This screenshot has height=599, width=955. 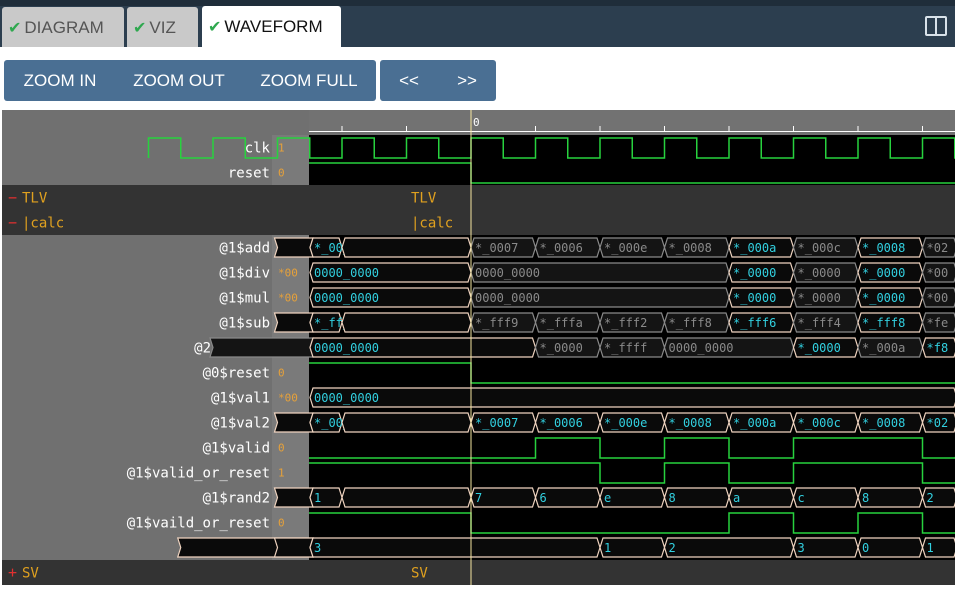 I want to click on scroll-forward-button: >>, so click(x=467, y=80).